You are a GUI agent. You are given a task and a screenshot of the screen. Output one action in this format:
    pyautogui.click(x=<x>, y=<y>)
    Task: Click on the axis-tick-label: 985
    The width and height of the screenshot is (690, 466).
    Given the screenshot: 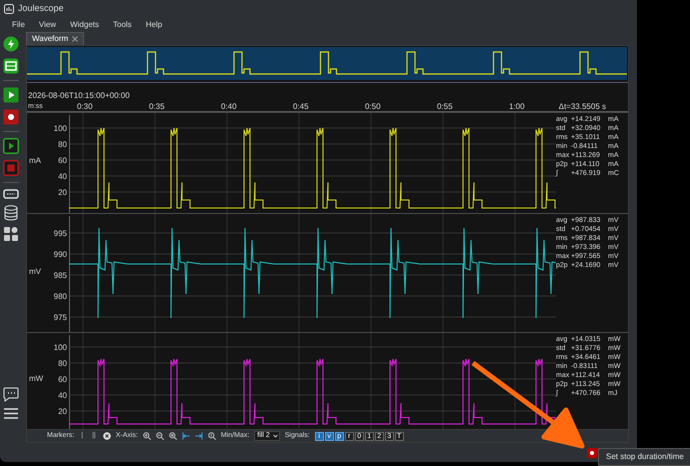 What is the action you would take?
    pyautogui.click(x=60, y=275)
    